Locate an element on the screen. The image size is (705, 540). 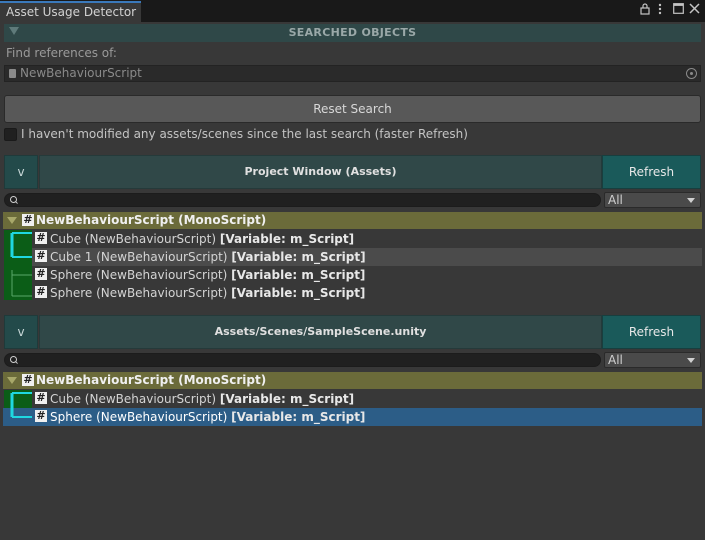
lock-icon is located at coordinates (645, 10).